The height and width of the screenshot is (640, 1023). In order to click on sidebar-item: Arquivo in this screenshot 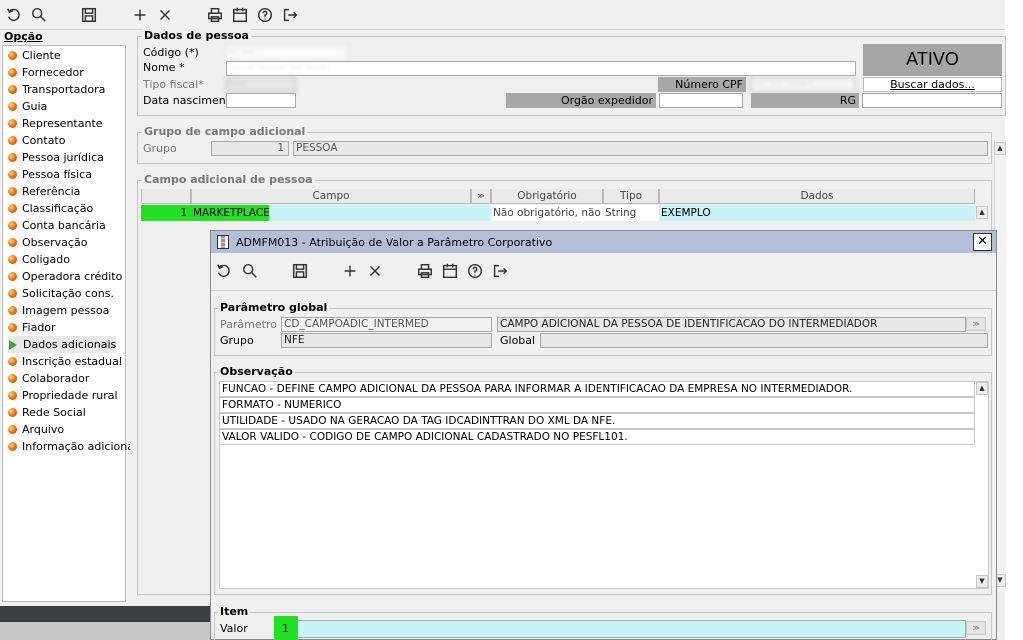, I will do `click(36, 429)`.